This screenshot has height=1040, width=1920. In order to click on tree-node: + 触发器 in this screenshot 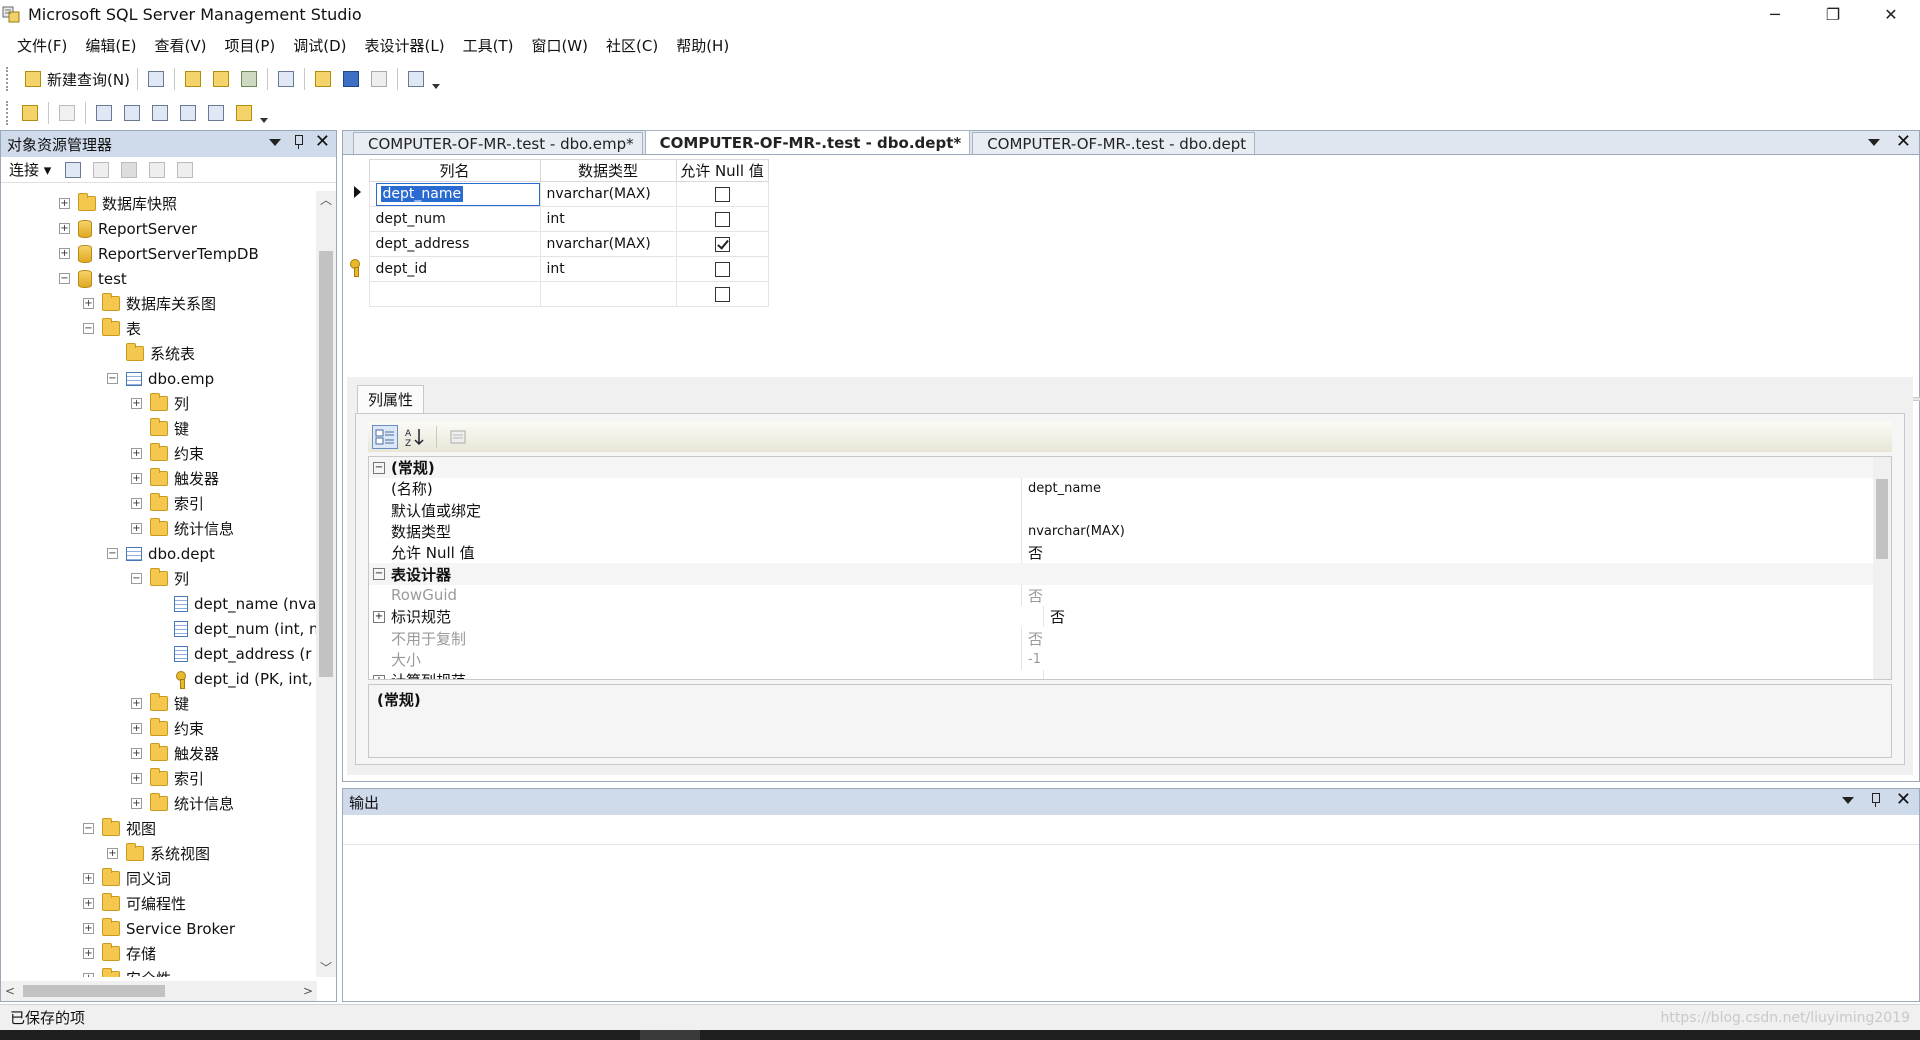, I will do `click(159, 753)`.